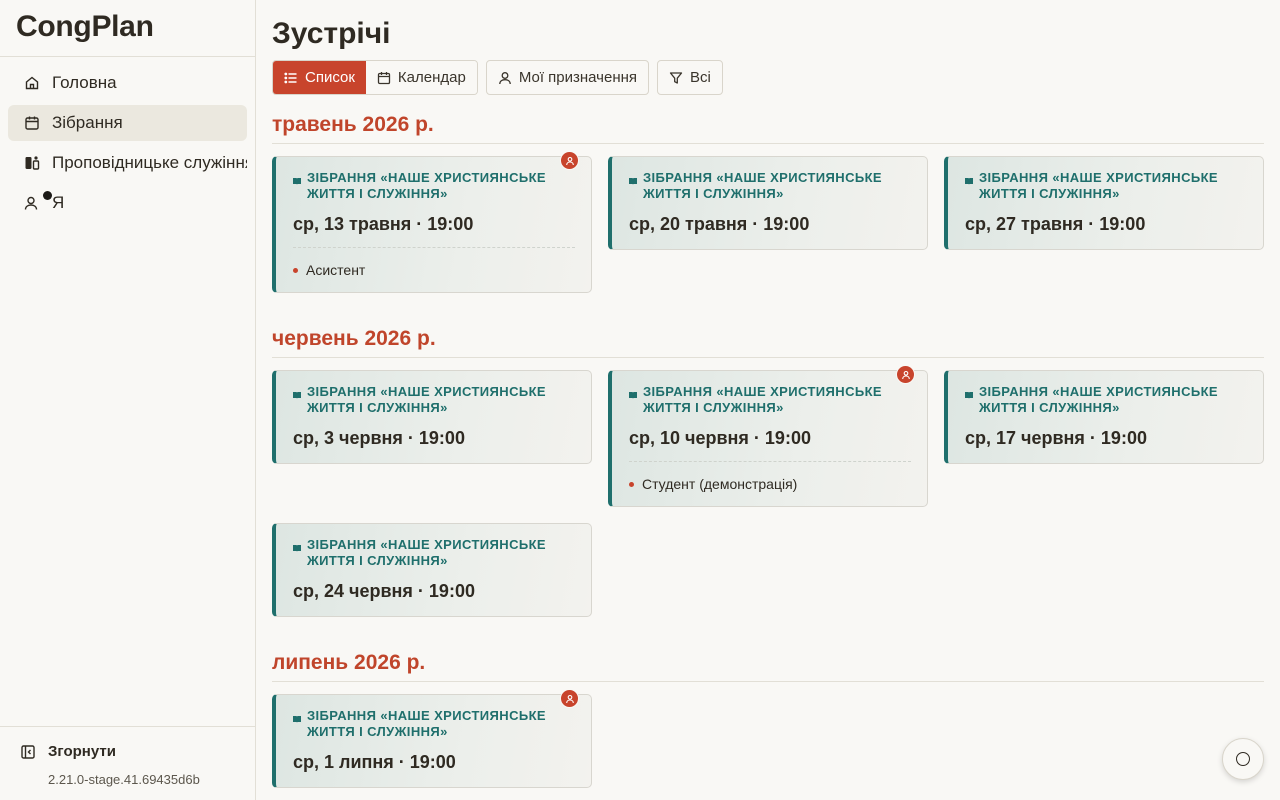 The image size is (1280, 800). What do you see at coordinates (719, 224) in the screenshot?
I see `meeting-date: ср, 20 травня · 19:00` at bounding box center [719, 224].